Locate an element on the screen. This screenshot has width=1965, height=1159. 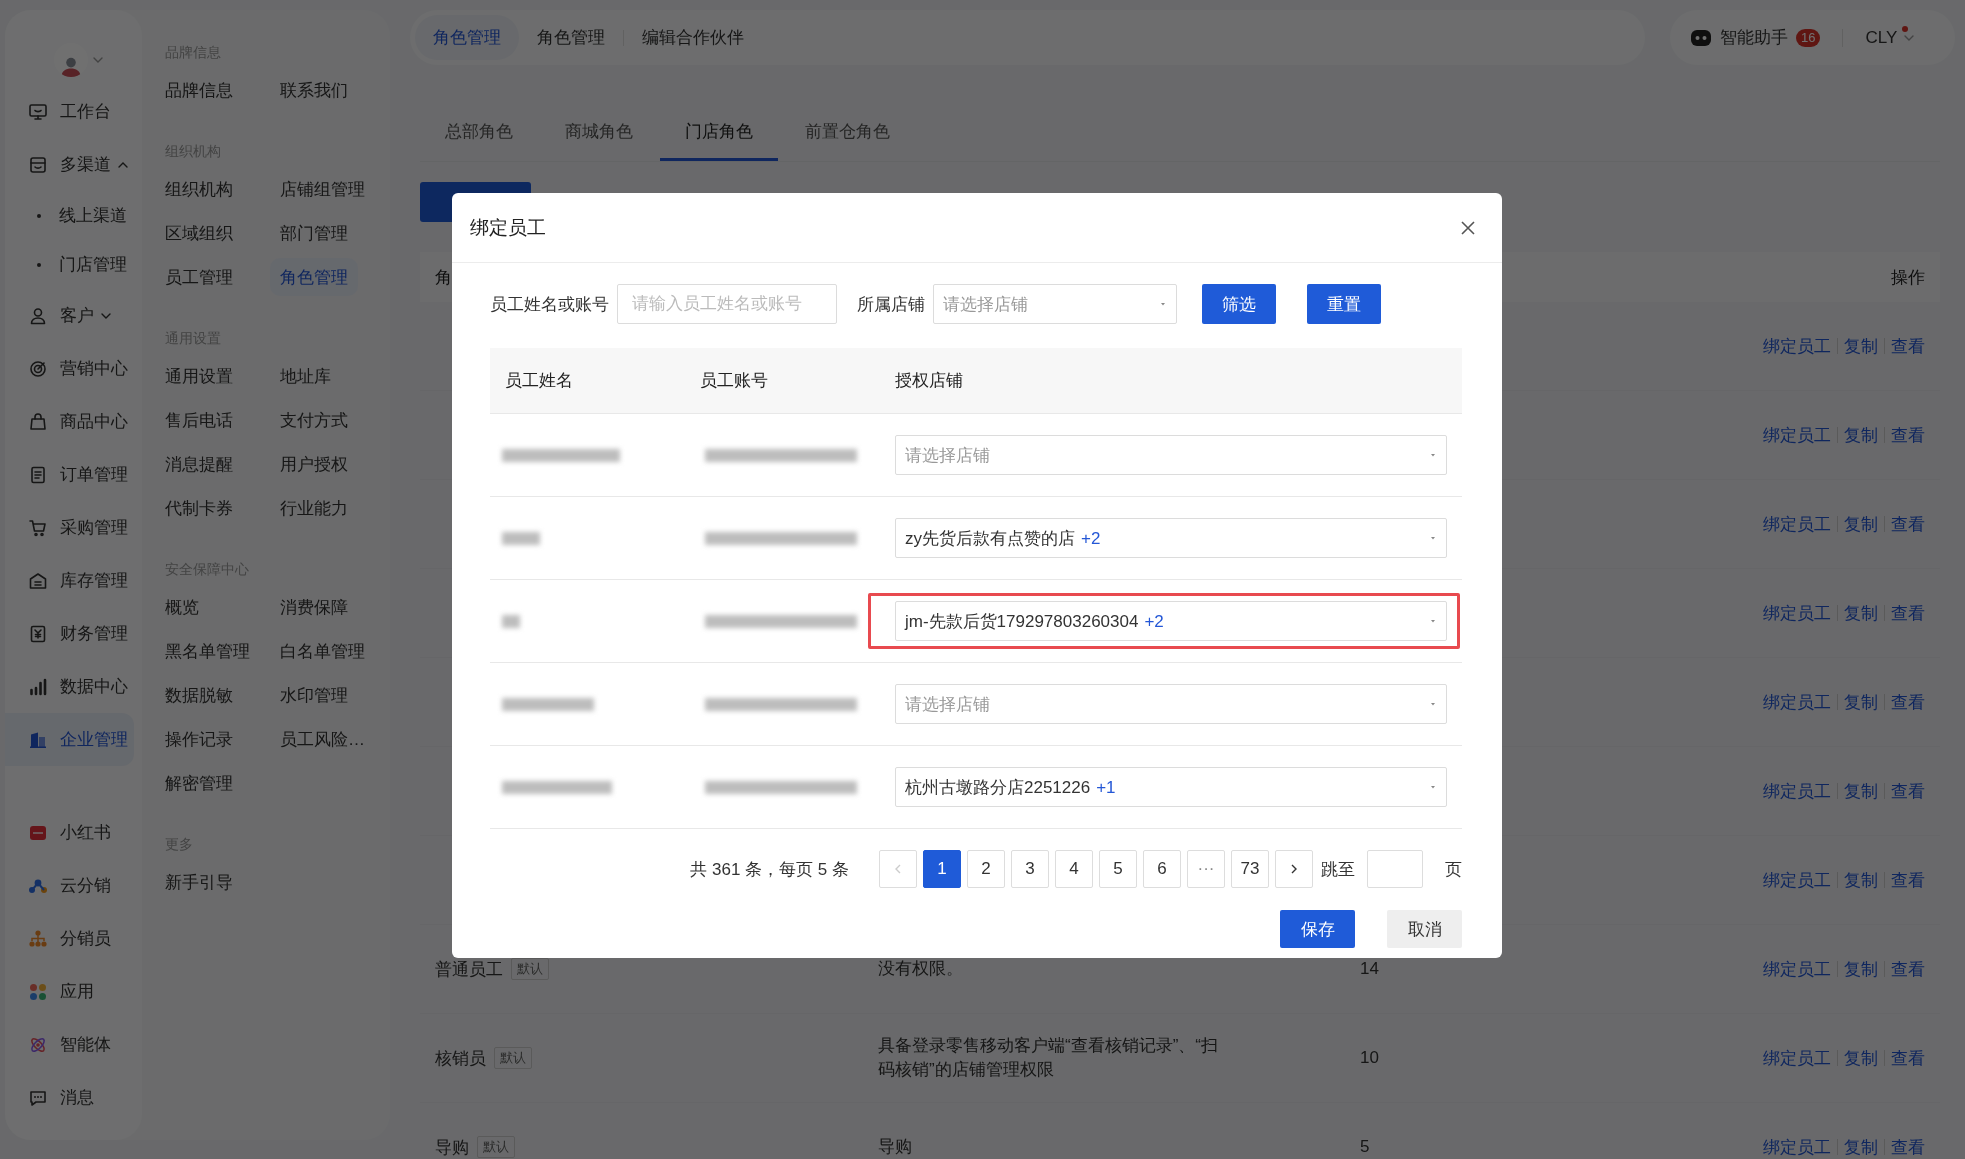
role-name: 核销员 is located at coordinates (460, 1058).